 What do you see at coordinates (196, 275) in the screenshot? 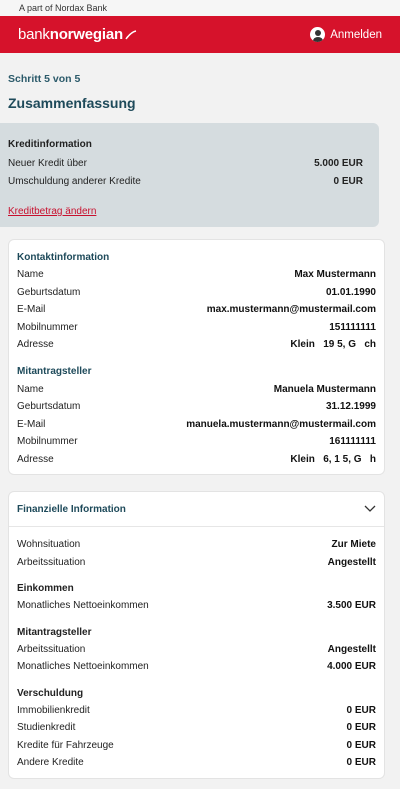
I see `contact-row-name: Name Max Mustermann` at bounding box center [196, 275].